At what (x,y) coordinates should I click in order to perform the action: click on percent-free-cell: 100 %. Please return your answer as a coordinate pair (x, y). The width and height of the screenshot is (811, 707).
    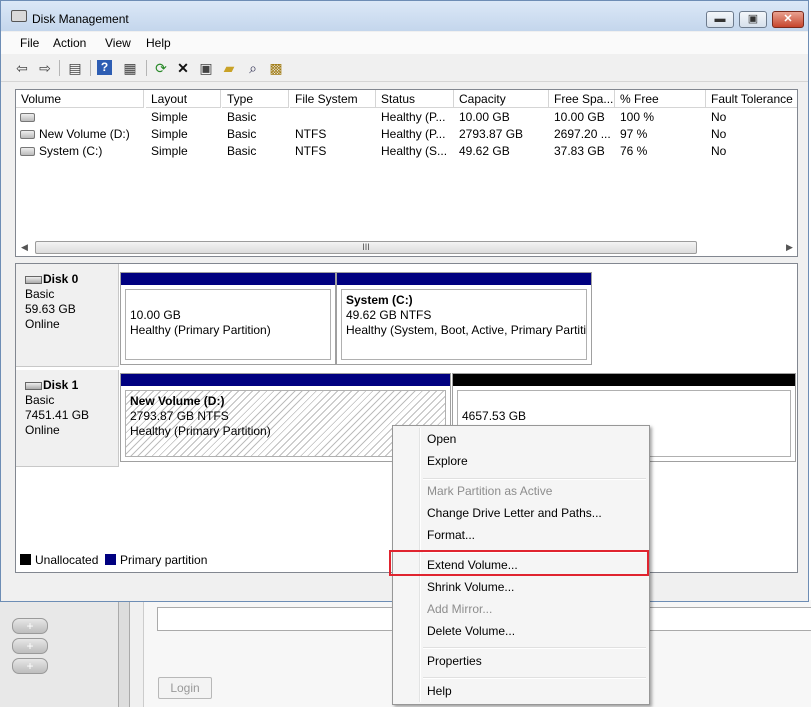
    Looking at the image, I should click on (637, 117).